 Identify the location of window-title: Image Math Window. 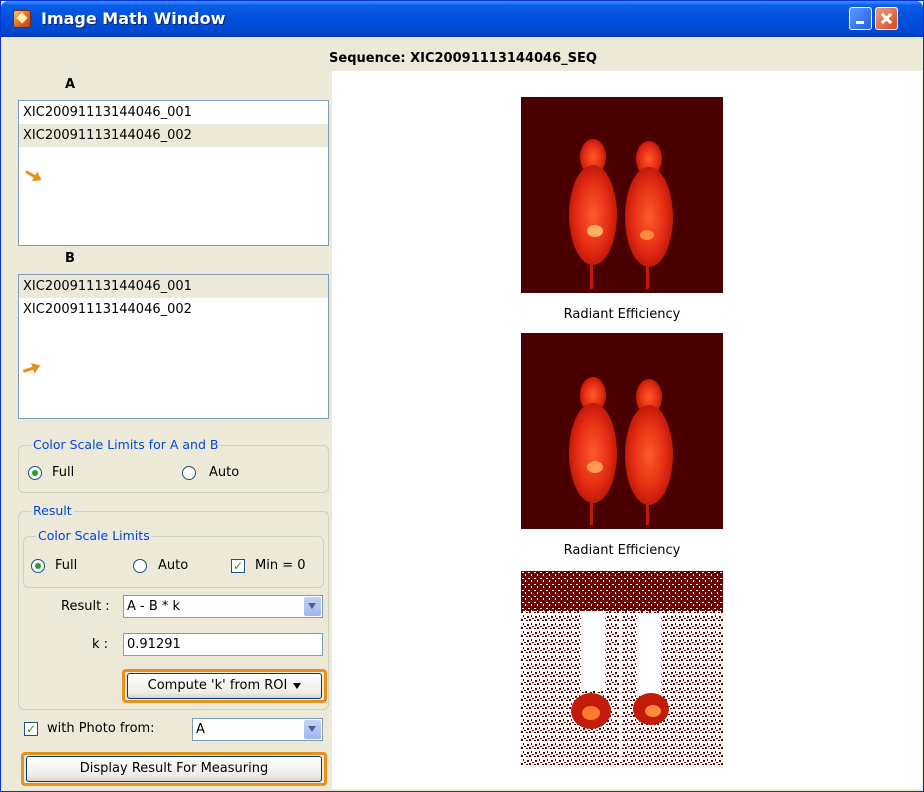
(133, 18).